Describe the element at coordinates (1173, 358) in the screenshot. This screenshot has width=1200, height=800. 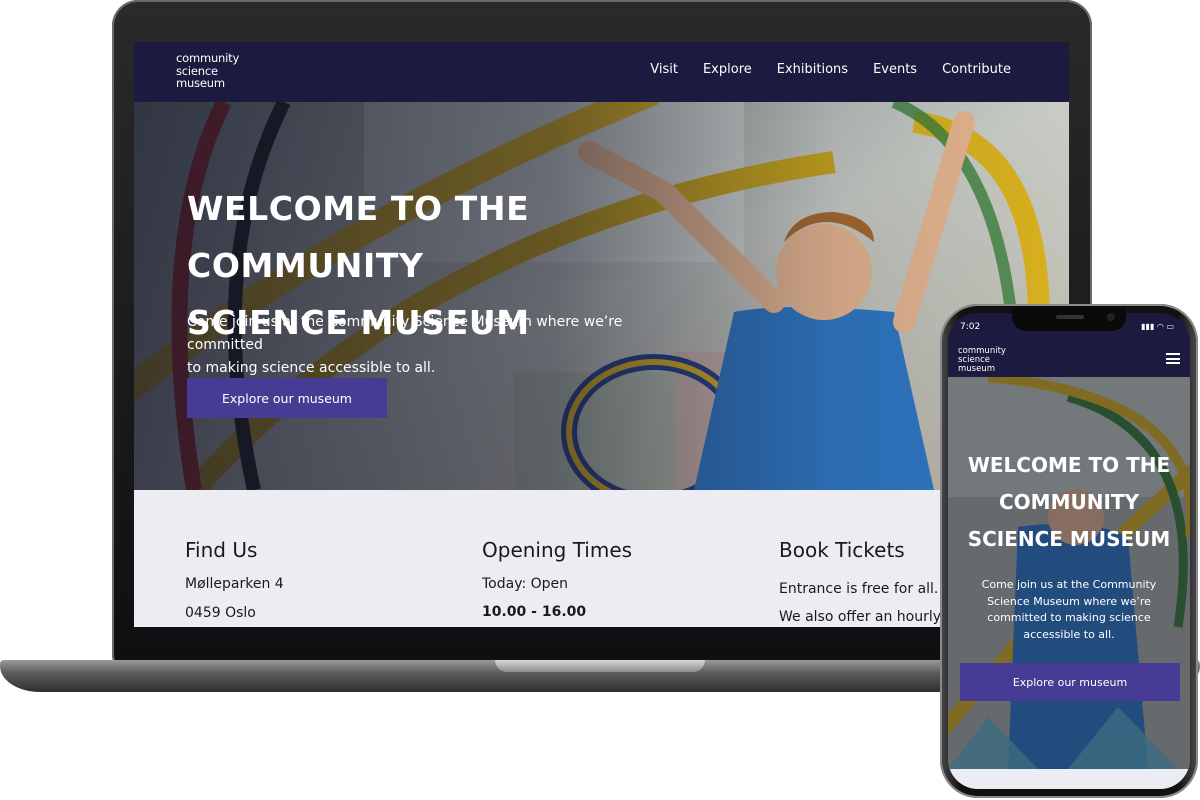
I see `hamburger-menu-icon` at that location.